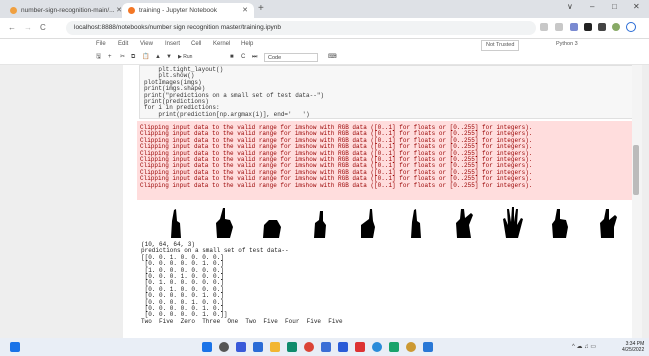  What do you see at coordinates (500, 45) in the screenshot?
I see `trust-button: Not Trusted` at bounding box center [500, 45].